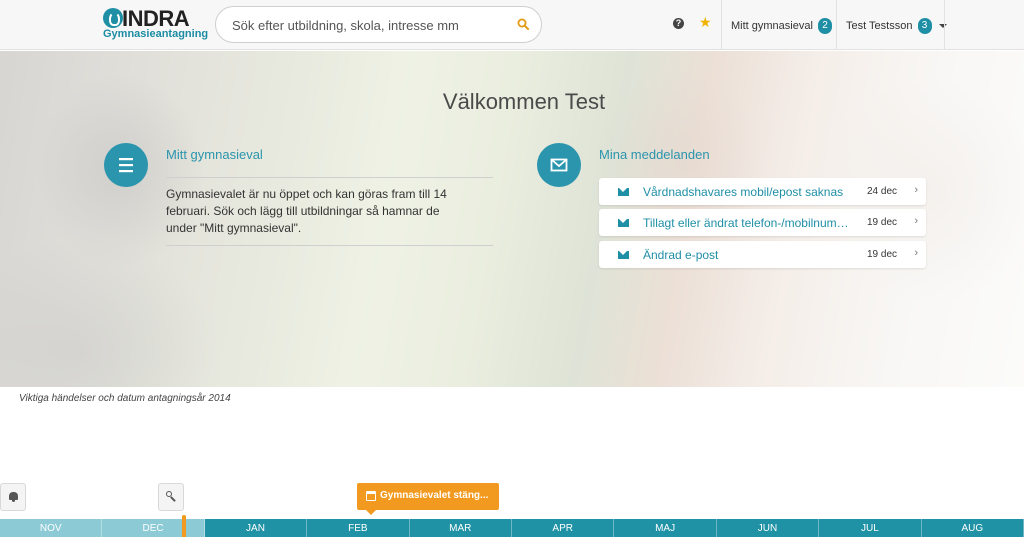  Describe the element at coordinates (345, 25) in the screenshot. I see `search-placeholder: Sök efter utbildning, skola, intresse mm` at that location.